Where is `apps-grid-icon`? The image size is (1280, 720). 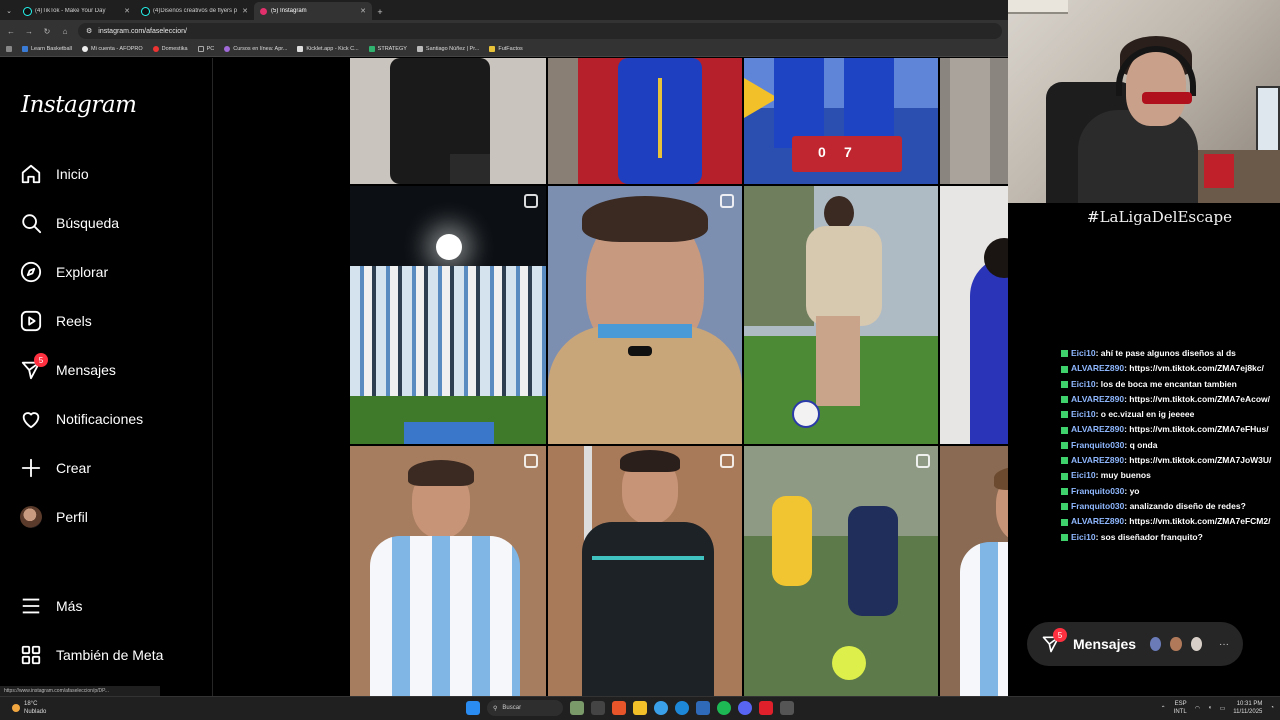 apps-grid-icon is located at coordinates (9, 49).